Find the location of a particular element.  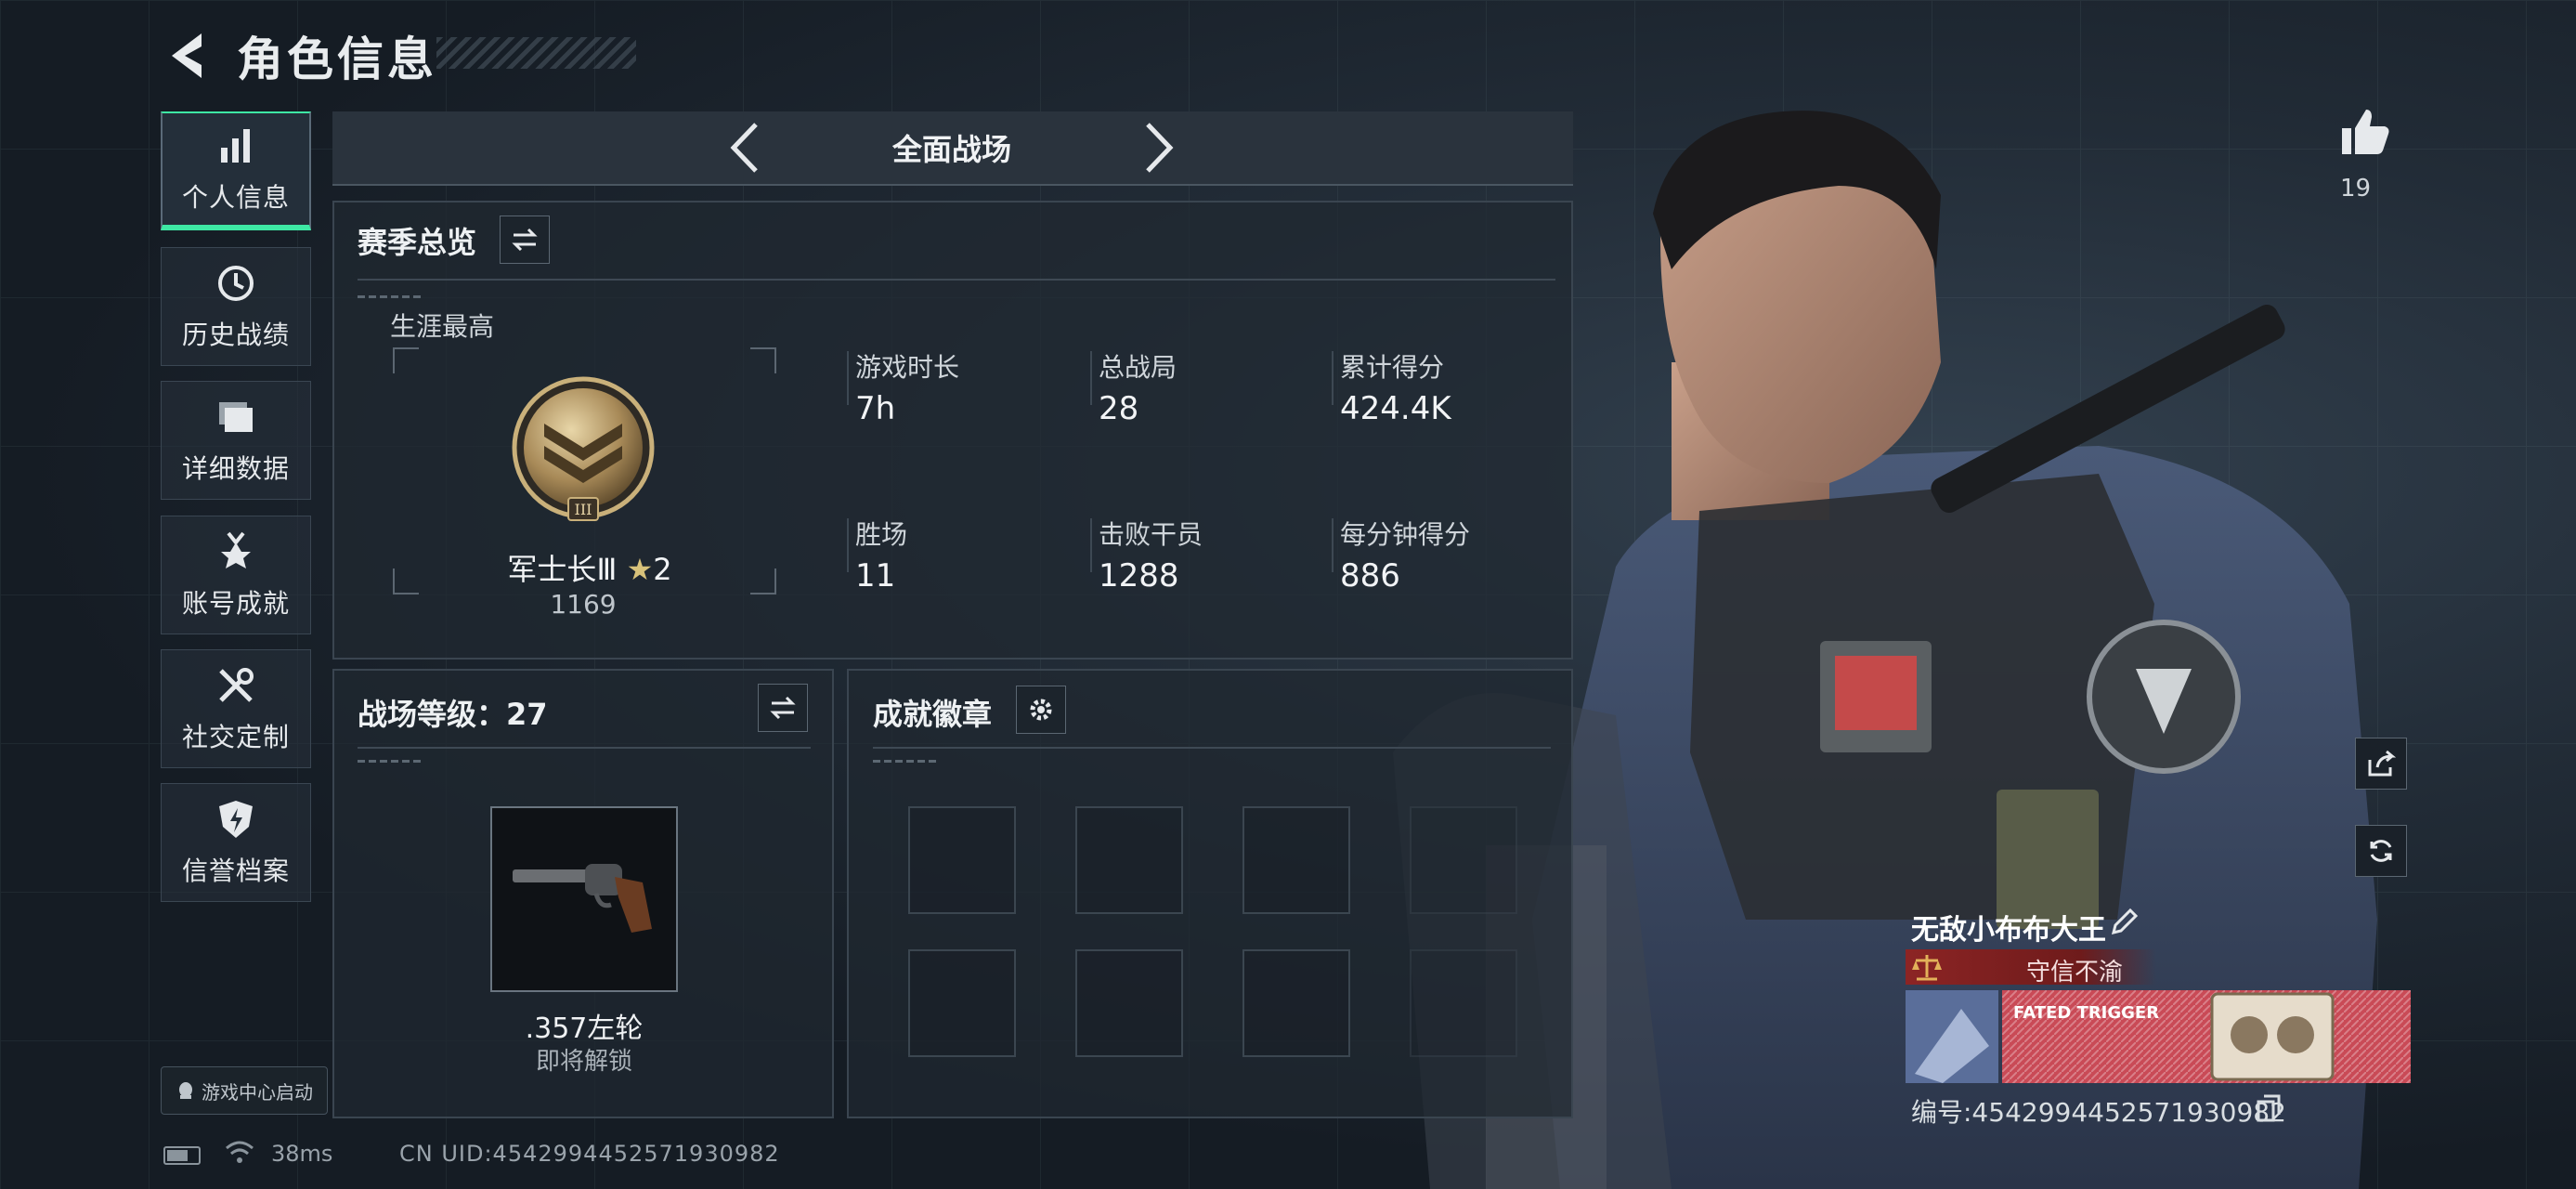

stat-value: 1288 is located at coordinates (1139, 575).